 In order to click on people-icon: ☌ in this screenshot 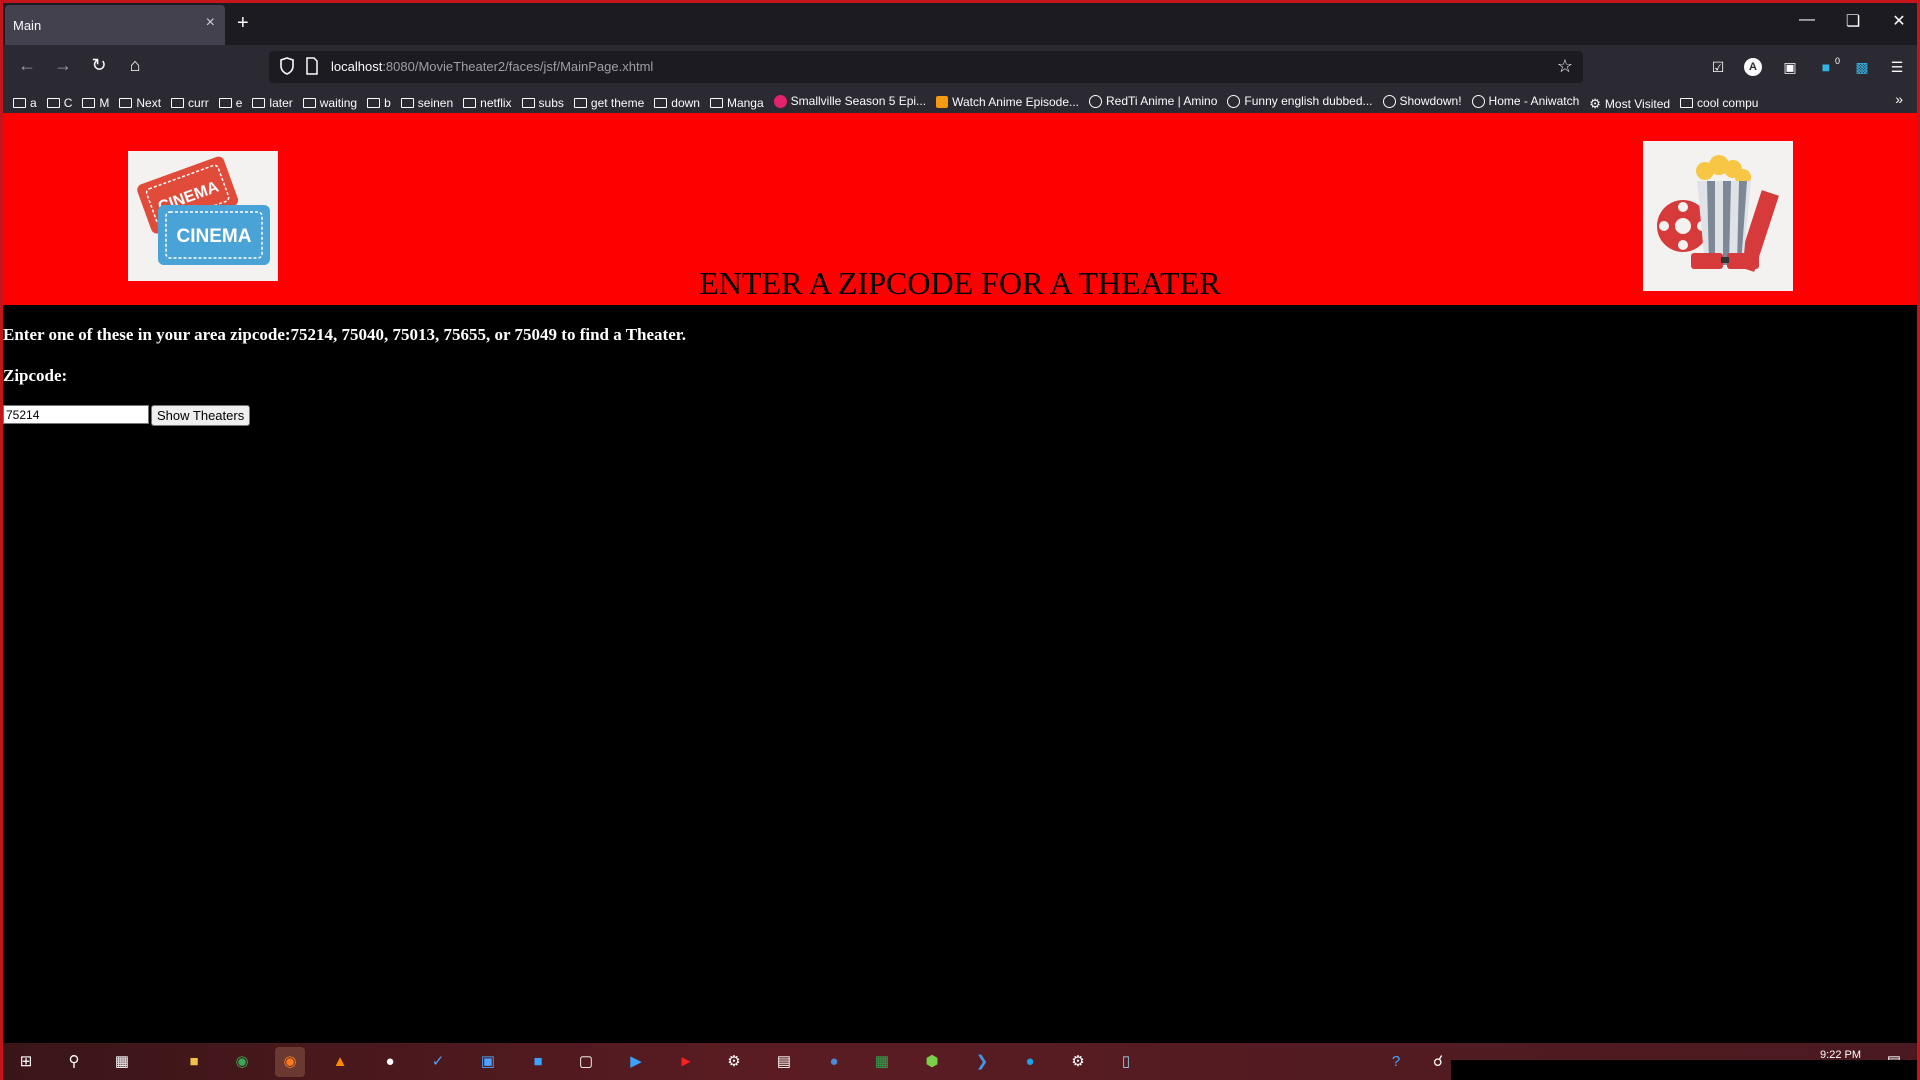, I will do `click(1438, 1062)`.